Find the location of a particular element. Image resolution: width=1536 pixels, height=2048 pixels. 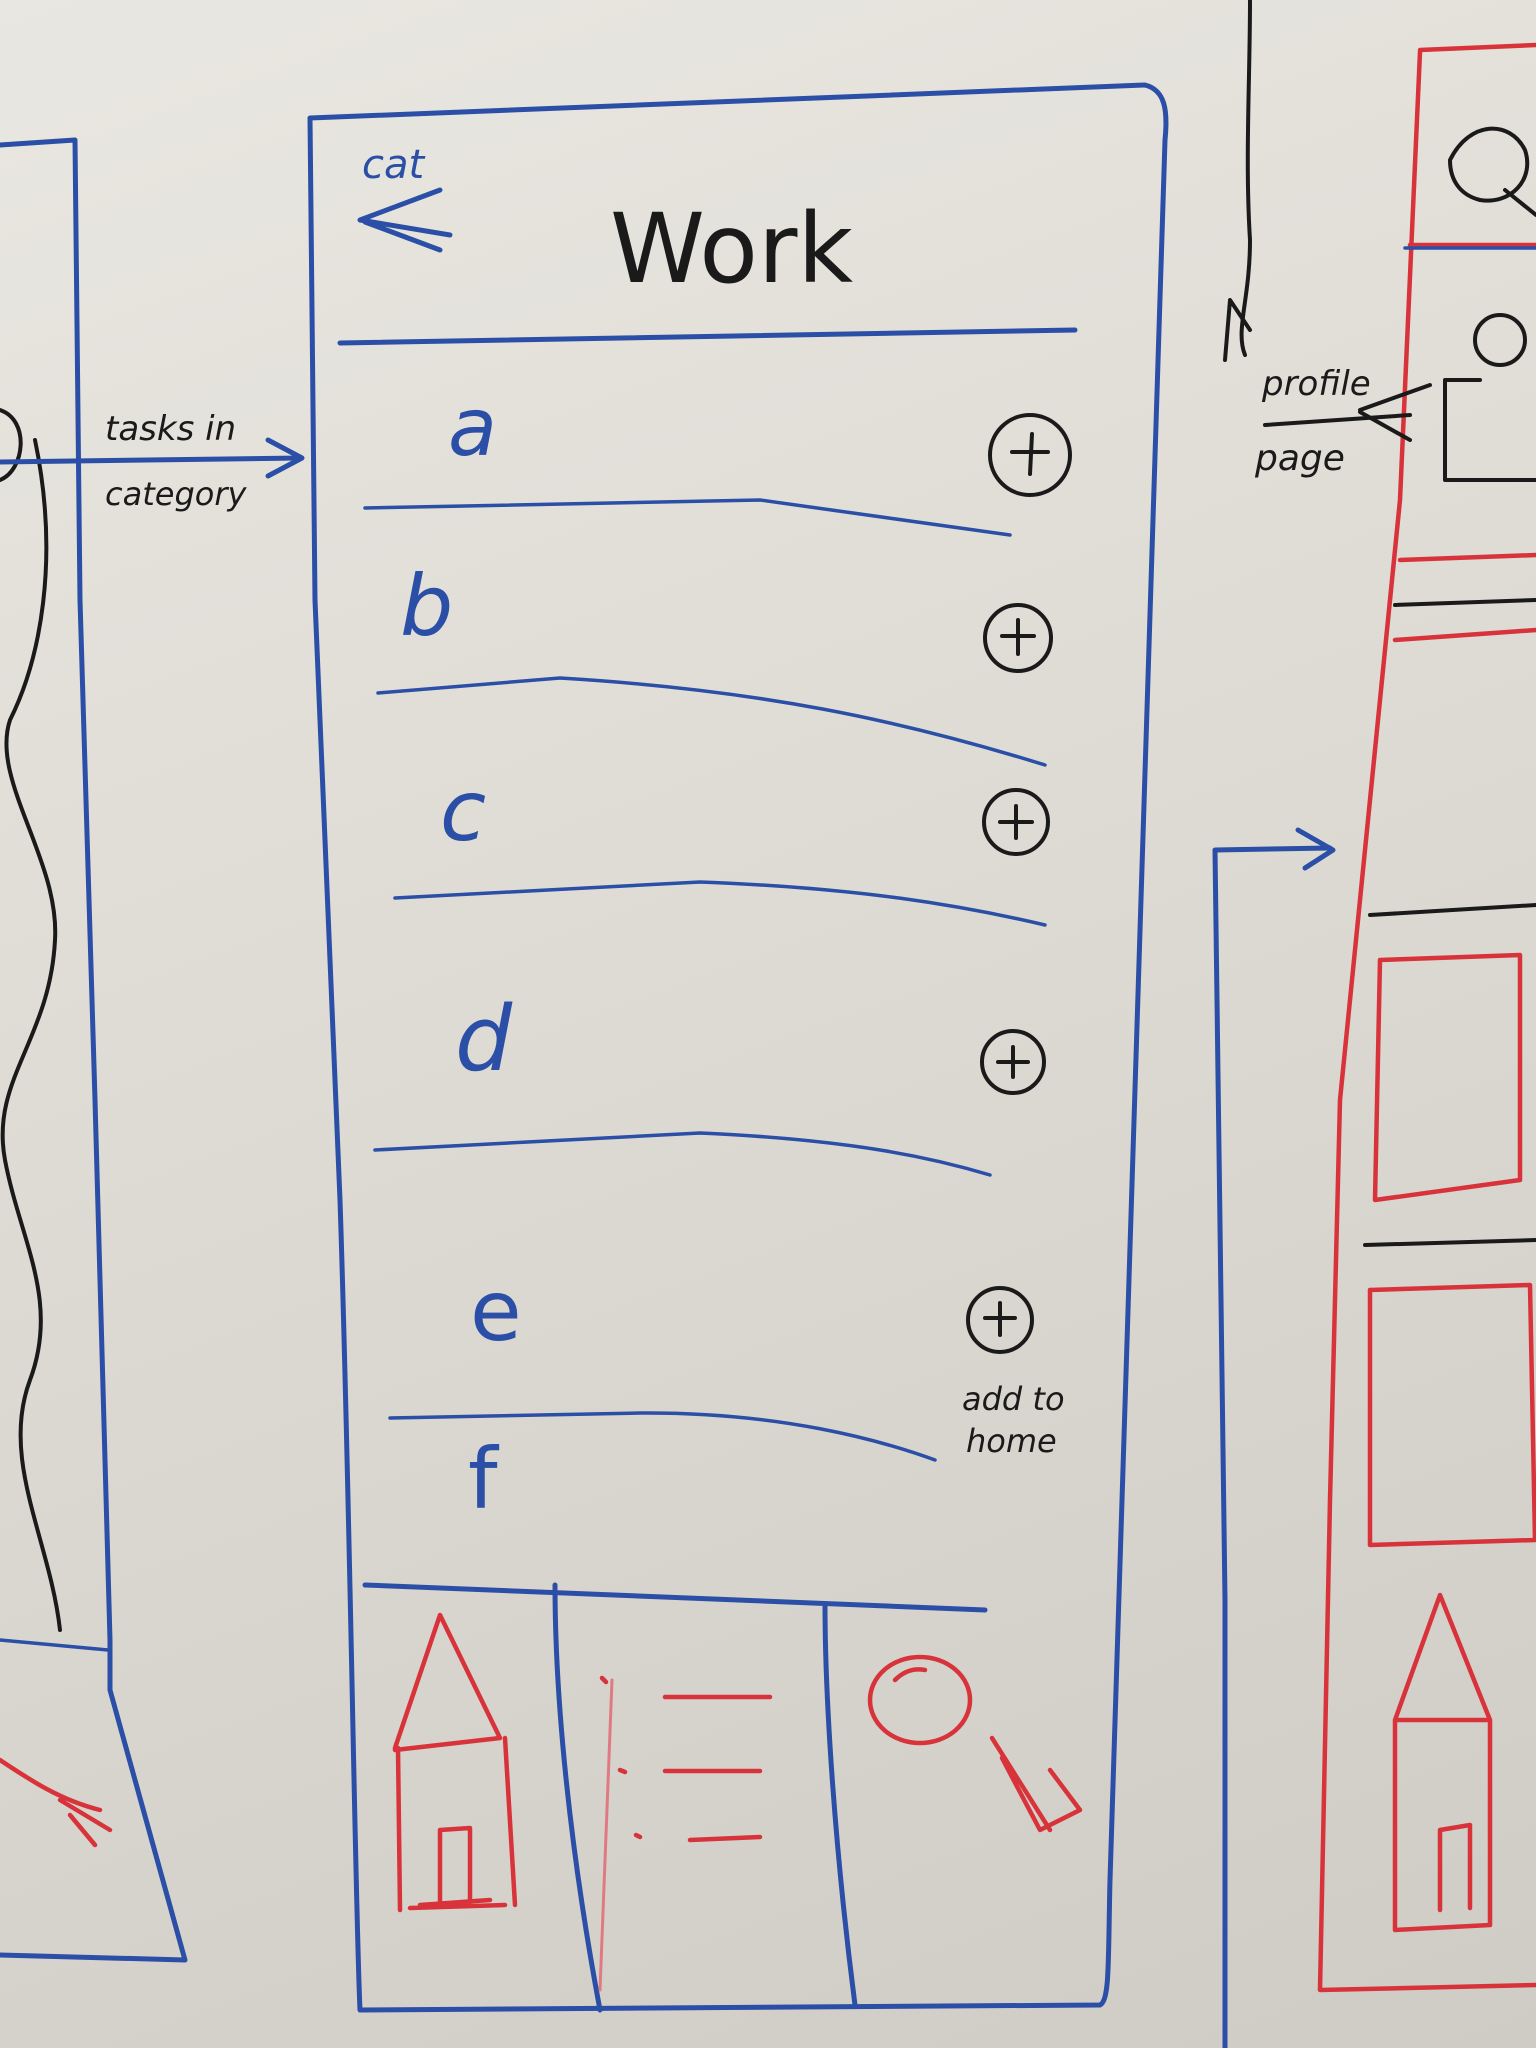

tab-bar is located at coordinates (722, 1797).